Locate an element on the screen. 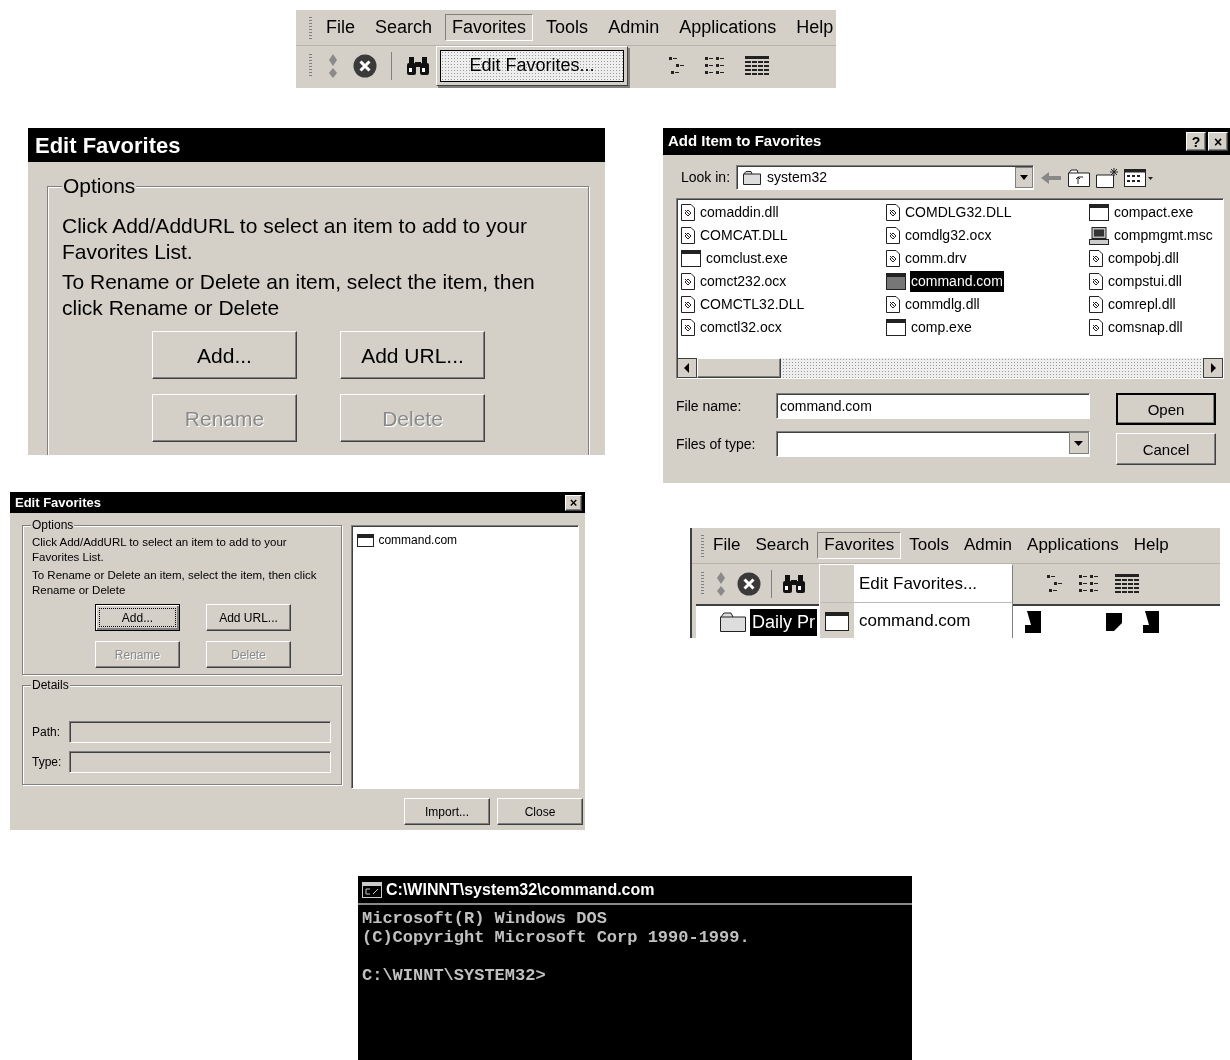 Image resolution: width=1230 pixels, height=1060 pixels. directory-entry: comm.drv is located at coordinates (987, 258).